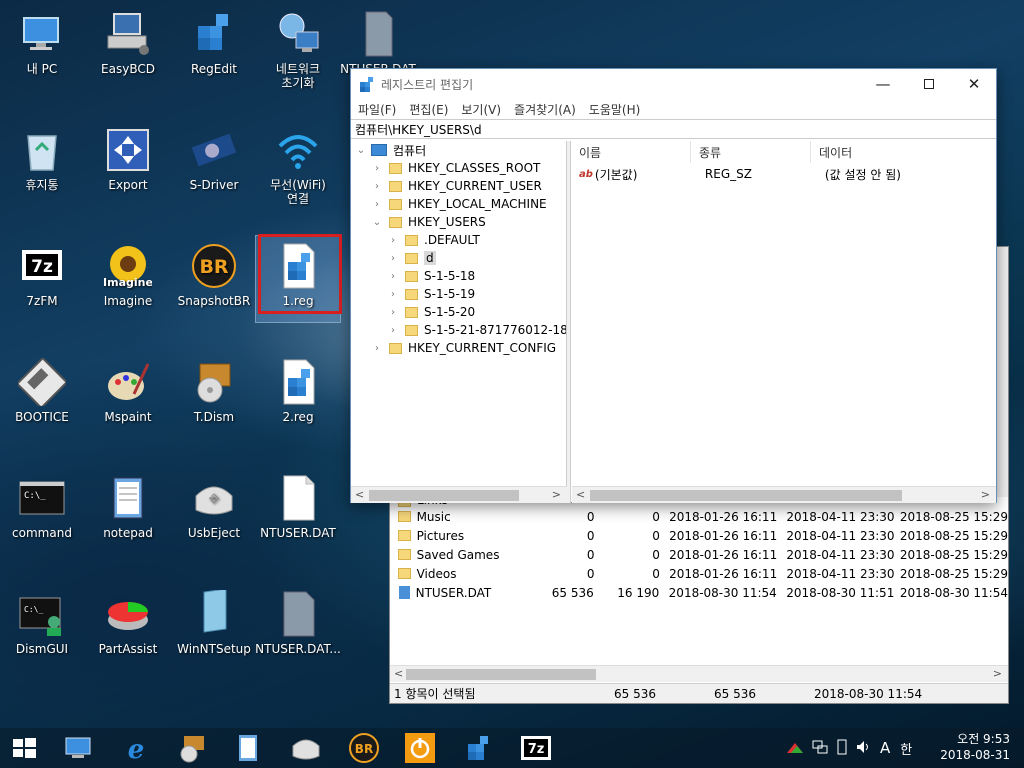 Image resolution: width=1024 pixels, height=768 pixels. I want to click on menu-edit: 편집(E), so click(428, 109).